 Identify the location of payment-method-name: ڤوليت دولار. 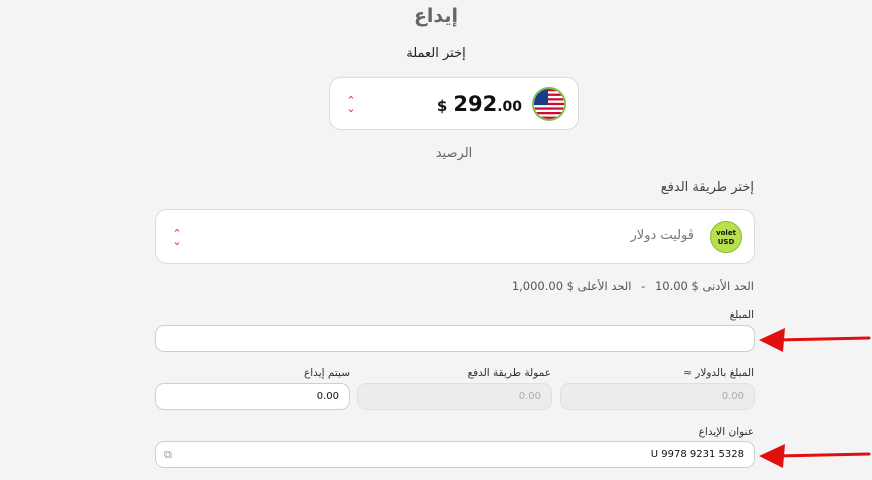
(662, 235).